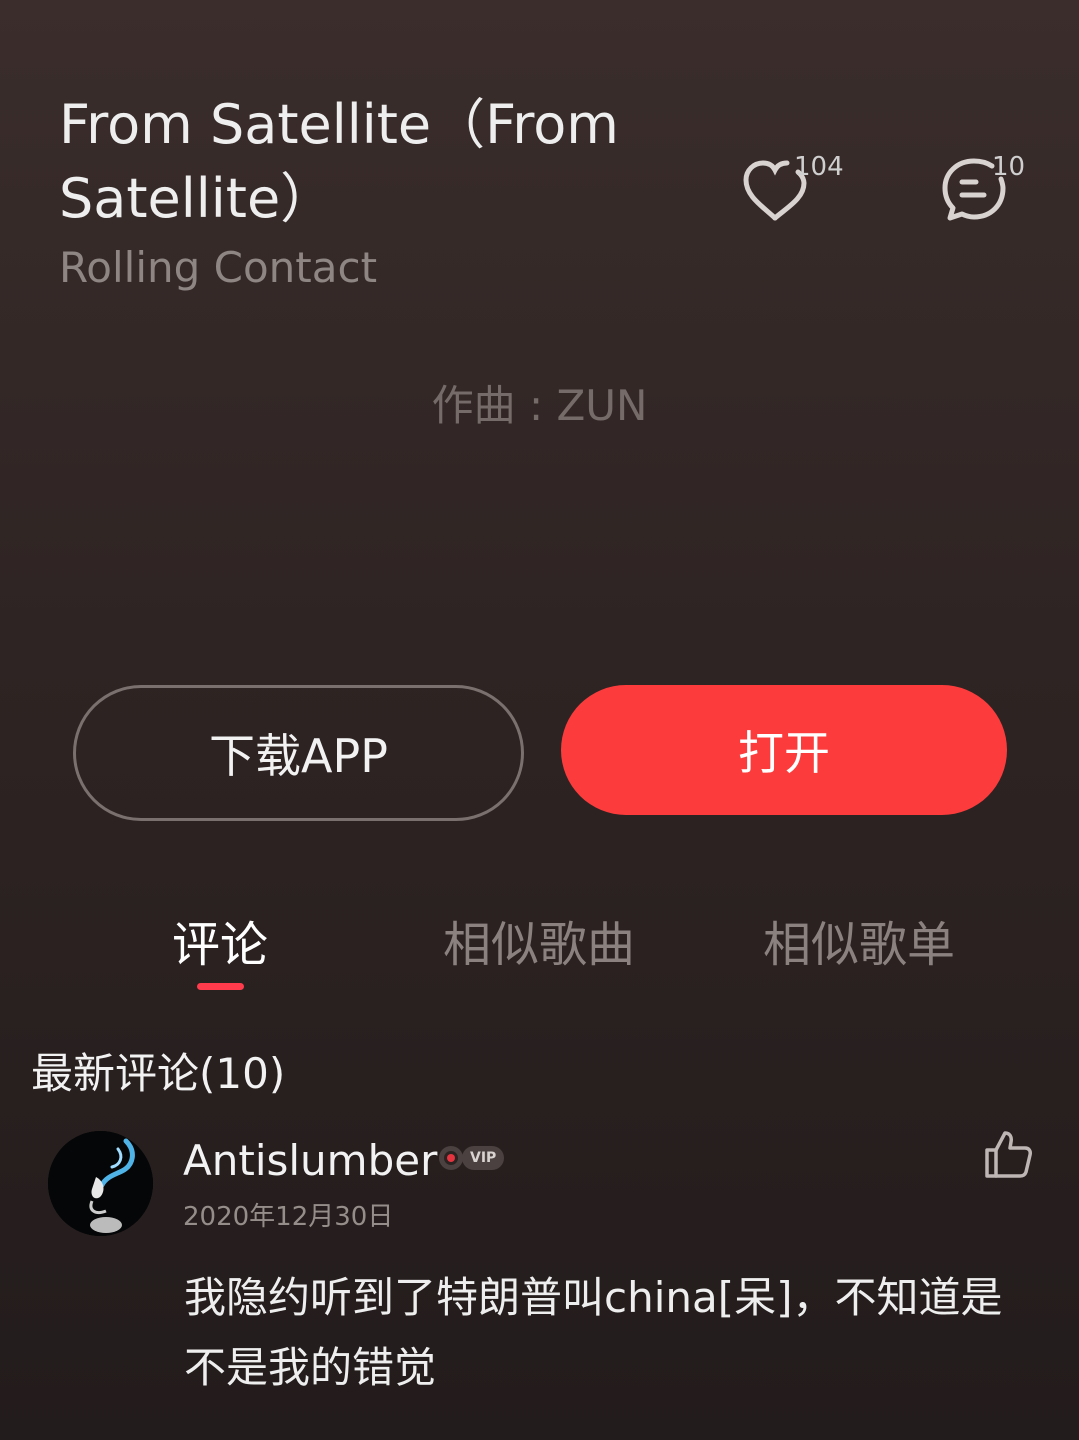  Describe the element at coordinates (593, 1332) in the screenshot. I see `comment-text: 我隐约听到了特朗普叫china[呆]，不知道是不是我的错觉` at that location.